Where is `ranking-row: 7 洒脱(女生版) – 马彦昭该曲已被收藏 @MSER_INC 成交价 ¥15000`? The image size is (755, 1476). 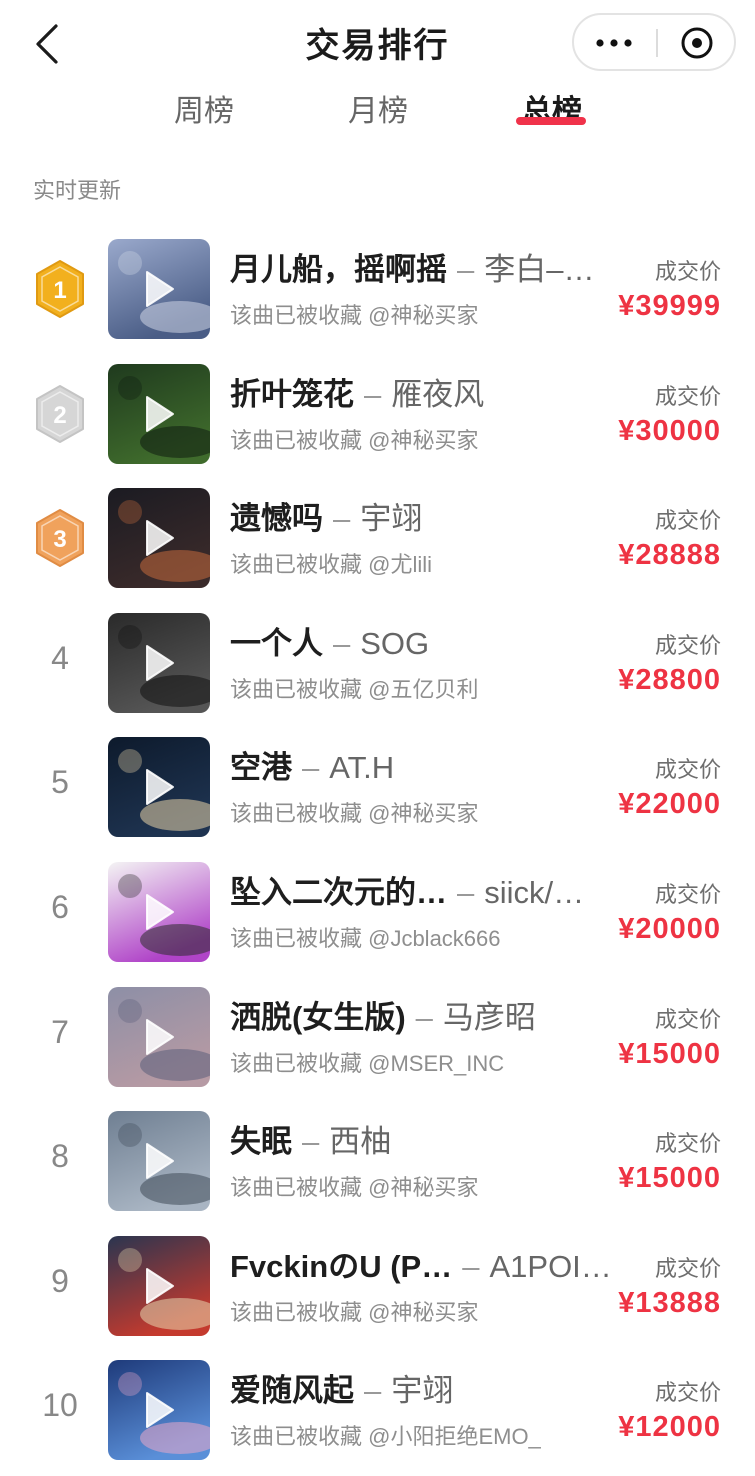 ranking-row: 7 洒脱(女生版) – 马彦昭该曲已被收藏 @MSER_INC 成交价 ¥15000 is located at coordinates (377, 1036).